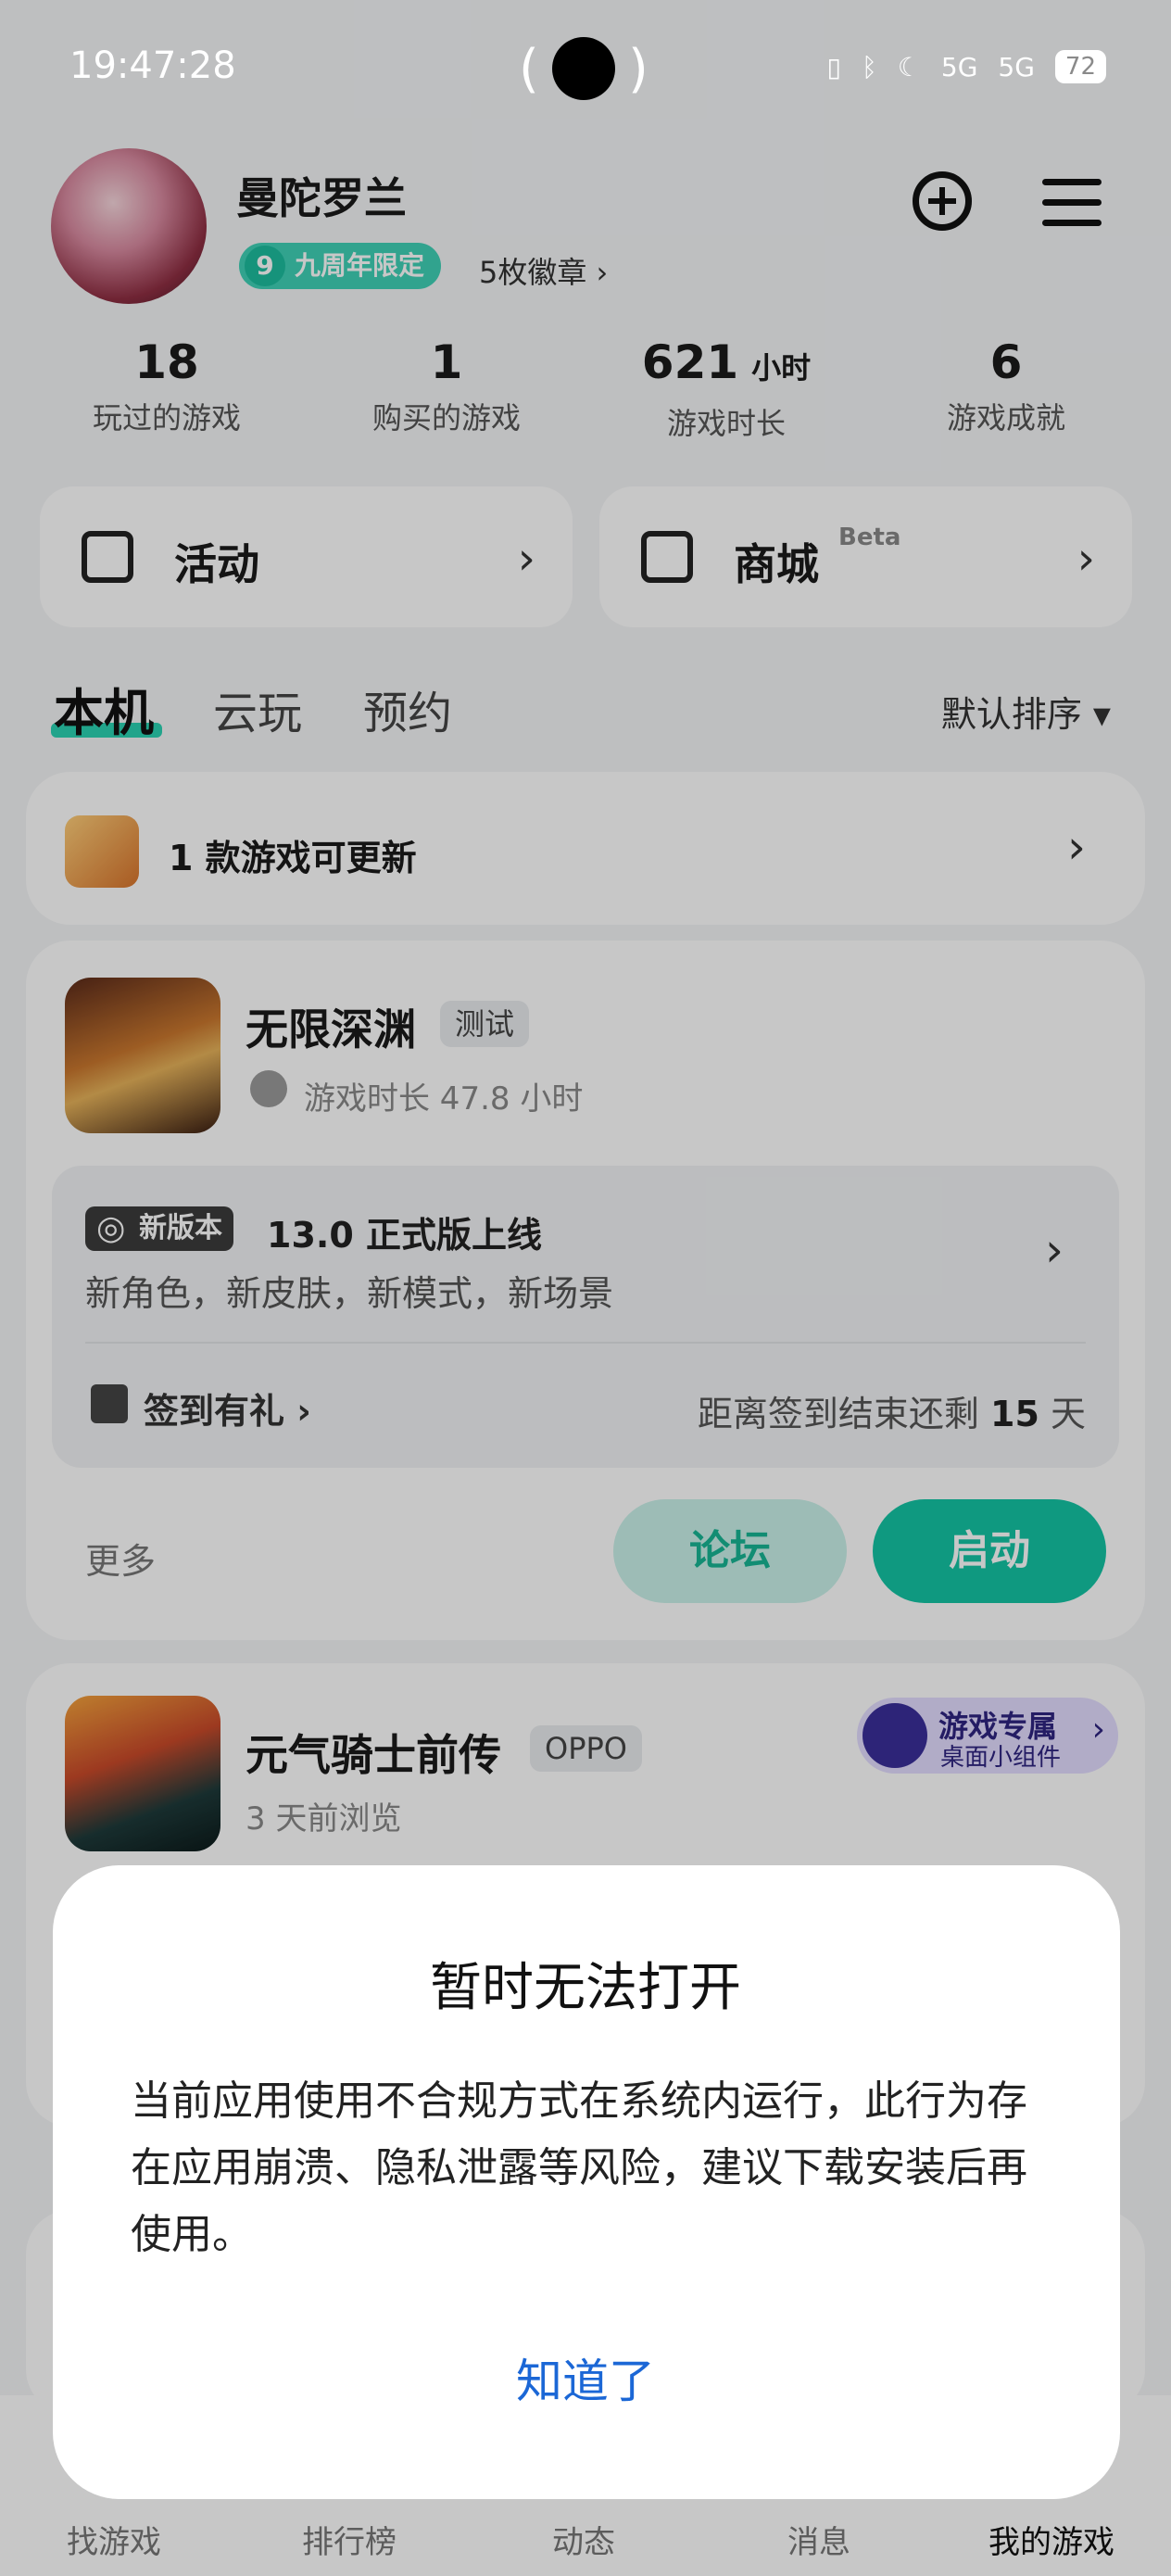  I want to click on dynamic-island: ( ), so click(584, 68).